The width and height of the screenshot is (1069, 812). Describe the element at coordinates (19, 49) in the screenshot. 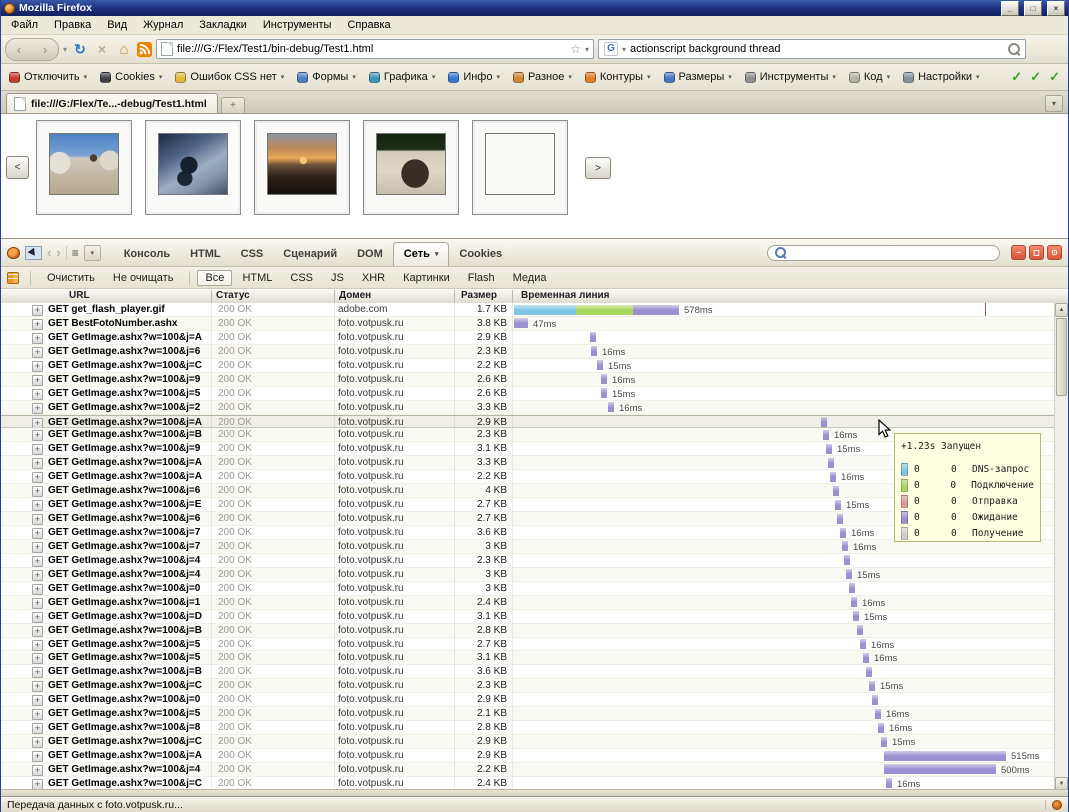

I see `back-icon: ‹` at that location.